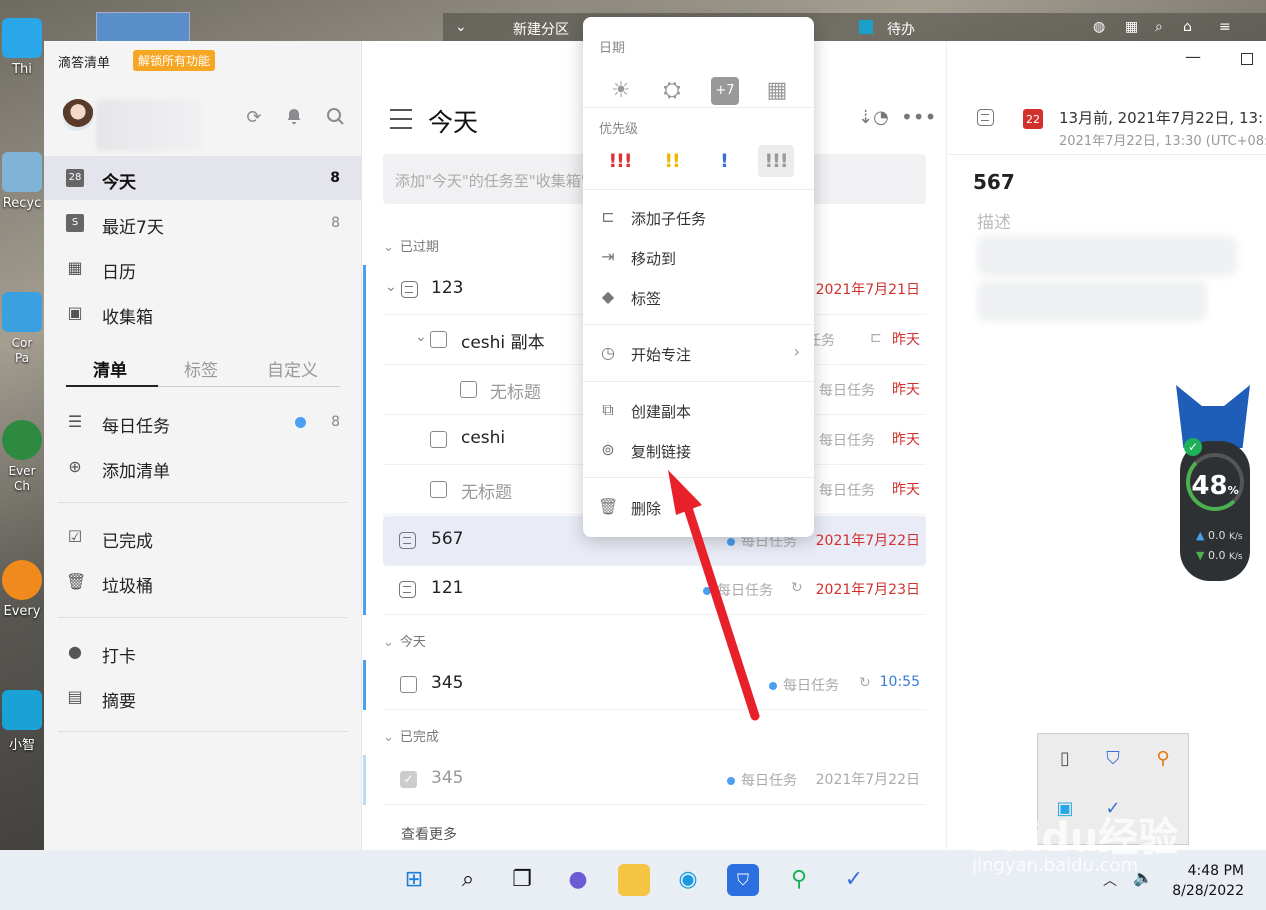 The width and height of the screenshot is (1266, 910). What do you see at coordinates (414, 880) in the screenshot?
I see `start-windows-icon: ⊞` at bounding box center [414, 880].